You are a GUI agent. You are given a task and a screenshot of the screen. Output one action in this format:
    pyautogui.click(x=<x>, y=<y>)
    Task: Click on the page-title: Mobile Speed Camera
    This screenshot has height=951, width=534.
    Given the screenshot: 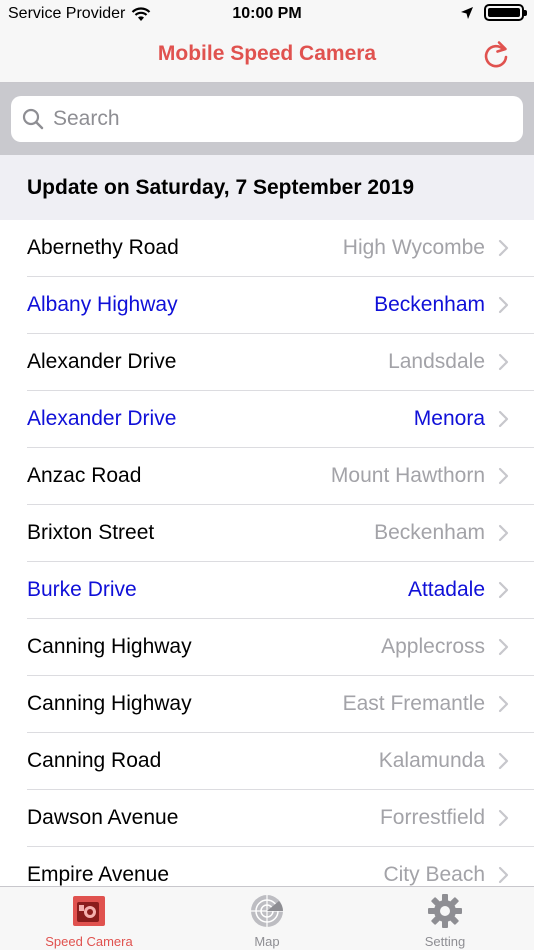 What is the action you would take?
    pyautogui.click(x=267, y=53)
    